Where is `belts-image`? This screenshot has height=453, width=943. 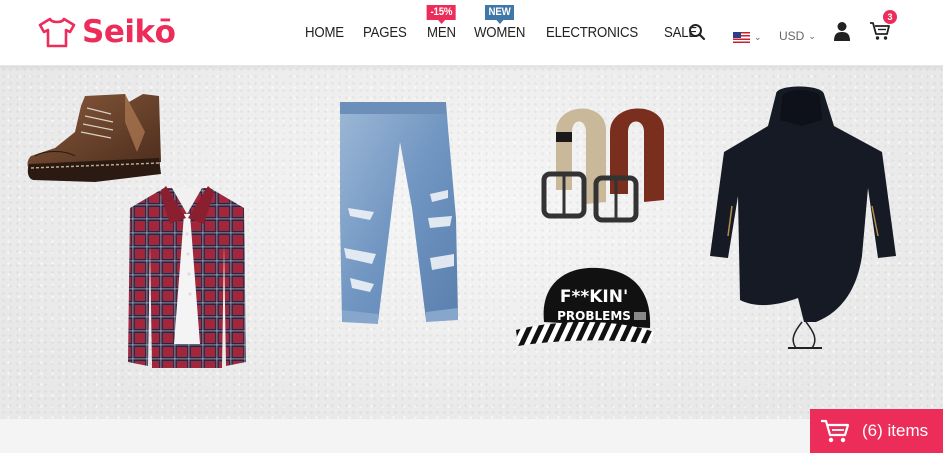 belts-image is located at coordinates (606, 163).